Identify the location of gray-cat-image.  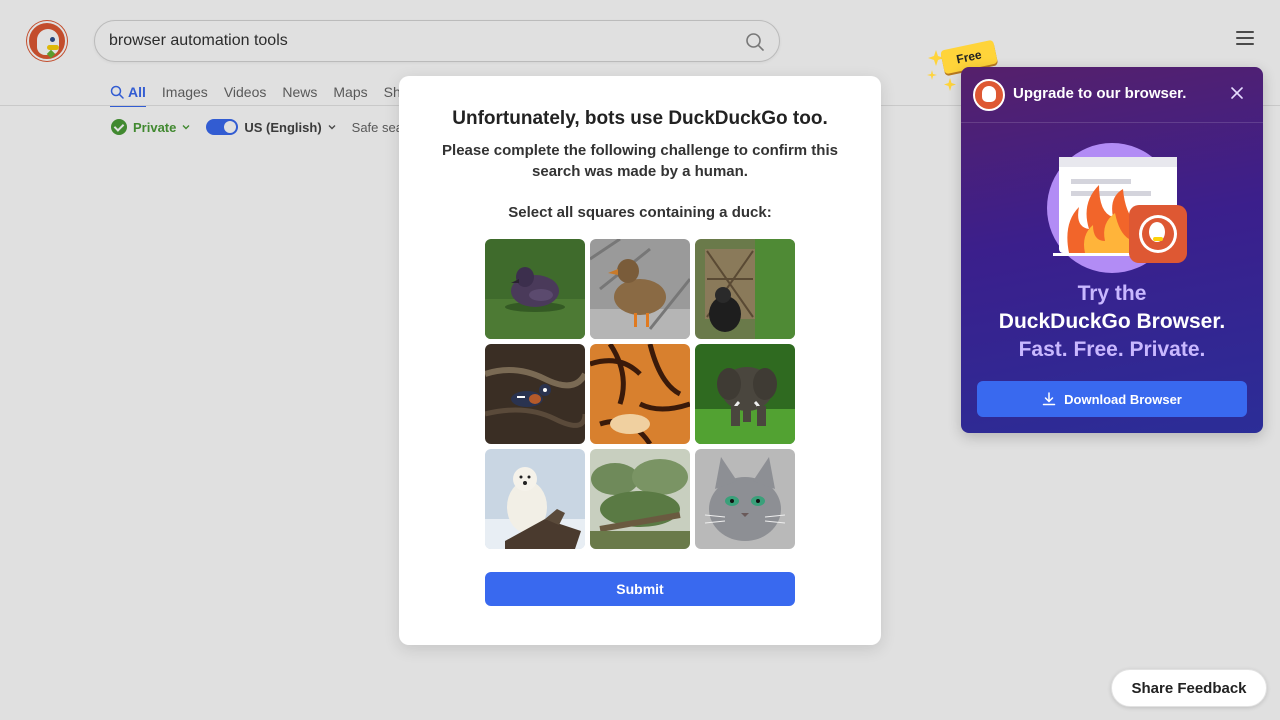
(745, 499).